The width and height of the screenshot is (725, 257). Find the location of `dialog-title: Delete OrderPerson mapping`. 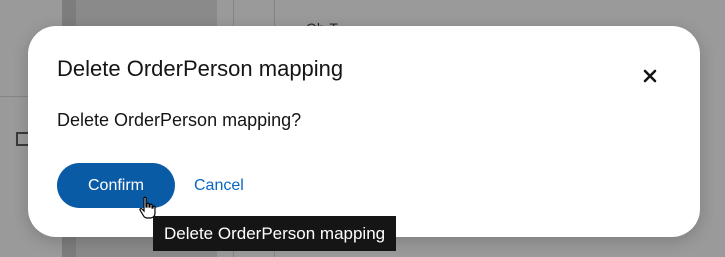

dialog-title: Delete OrderPerson mapping is located at coordinates (200, 68).